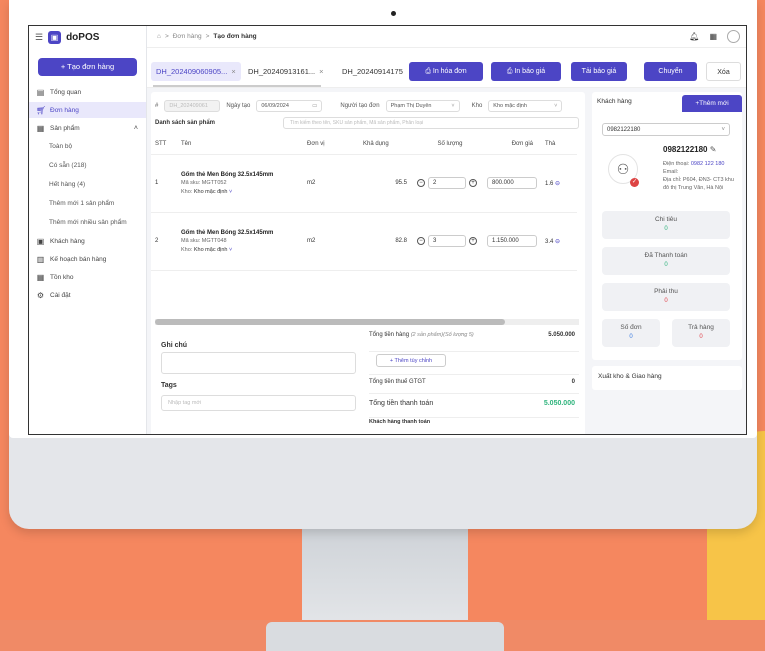  What do you see at coordinates (525, 106) in the screenshot?
I see `warehouse-select: Kho mặc định ˅` at bounding box center [525, 106].